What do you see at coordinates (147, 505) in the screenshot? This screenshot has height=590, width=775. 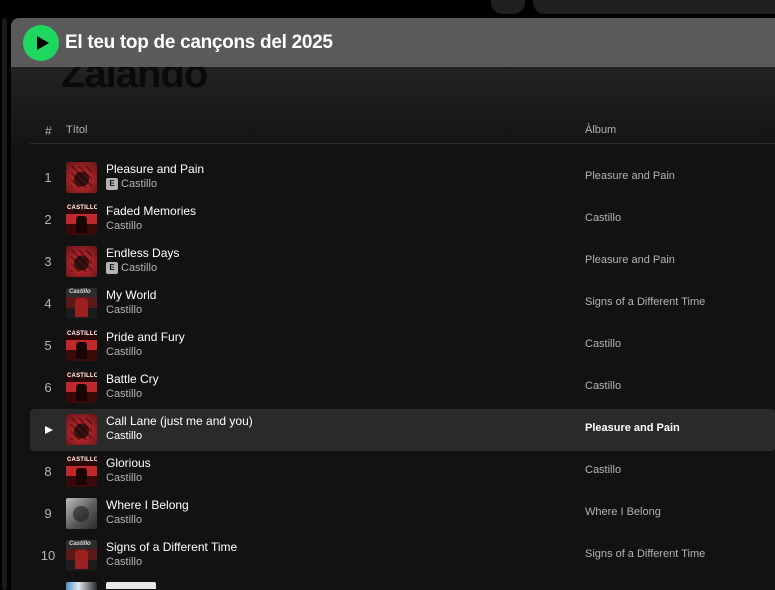 I see `track-title: Where I Belong` at bounding box center [147, 505].